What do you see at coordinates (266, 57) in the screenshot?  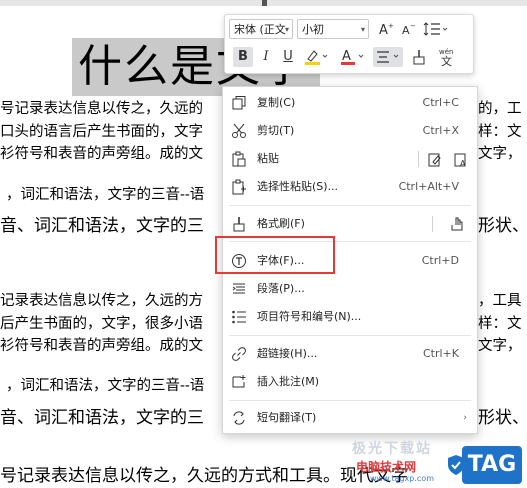 I see `italic-button: I` at bounding box center [266, 57].